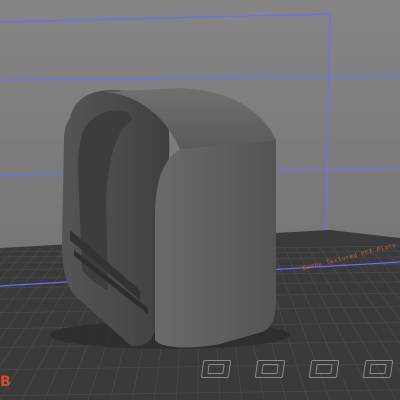  What do you see at coordinates (324, 369) in the screenshot?
I see `plate-icon` at bounding box center [324, 369].